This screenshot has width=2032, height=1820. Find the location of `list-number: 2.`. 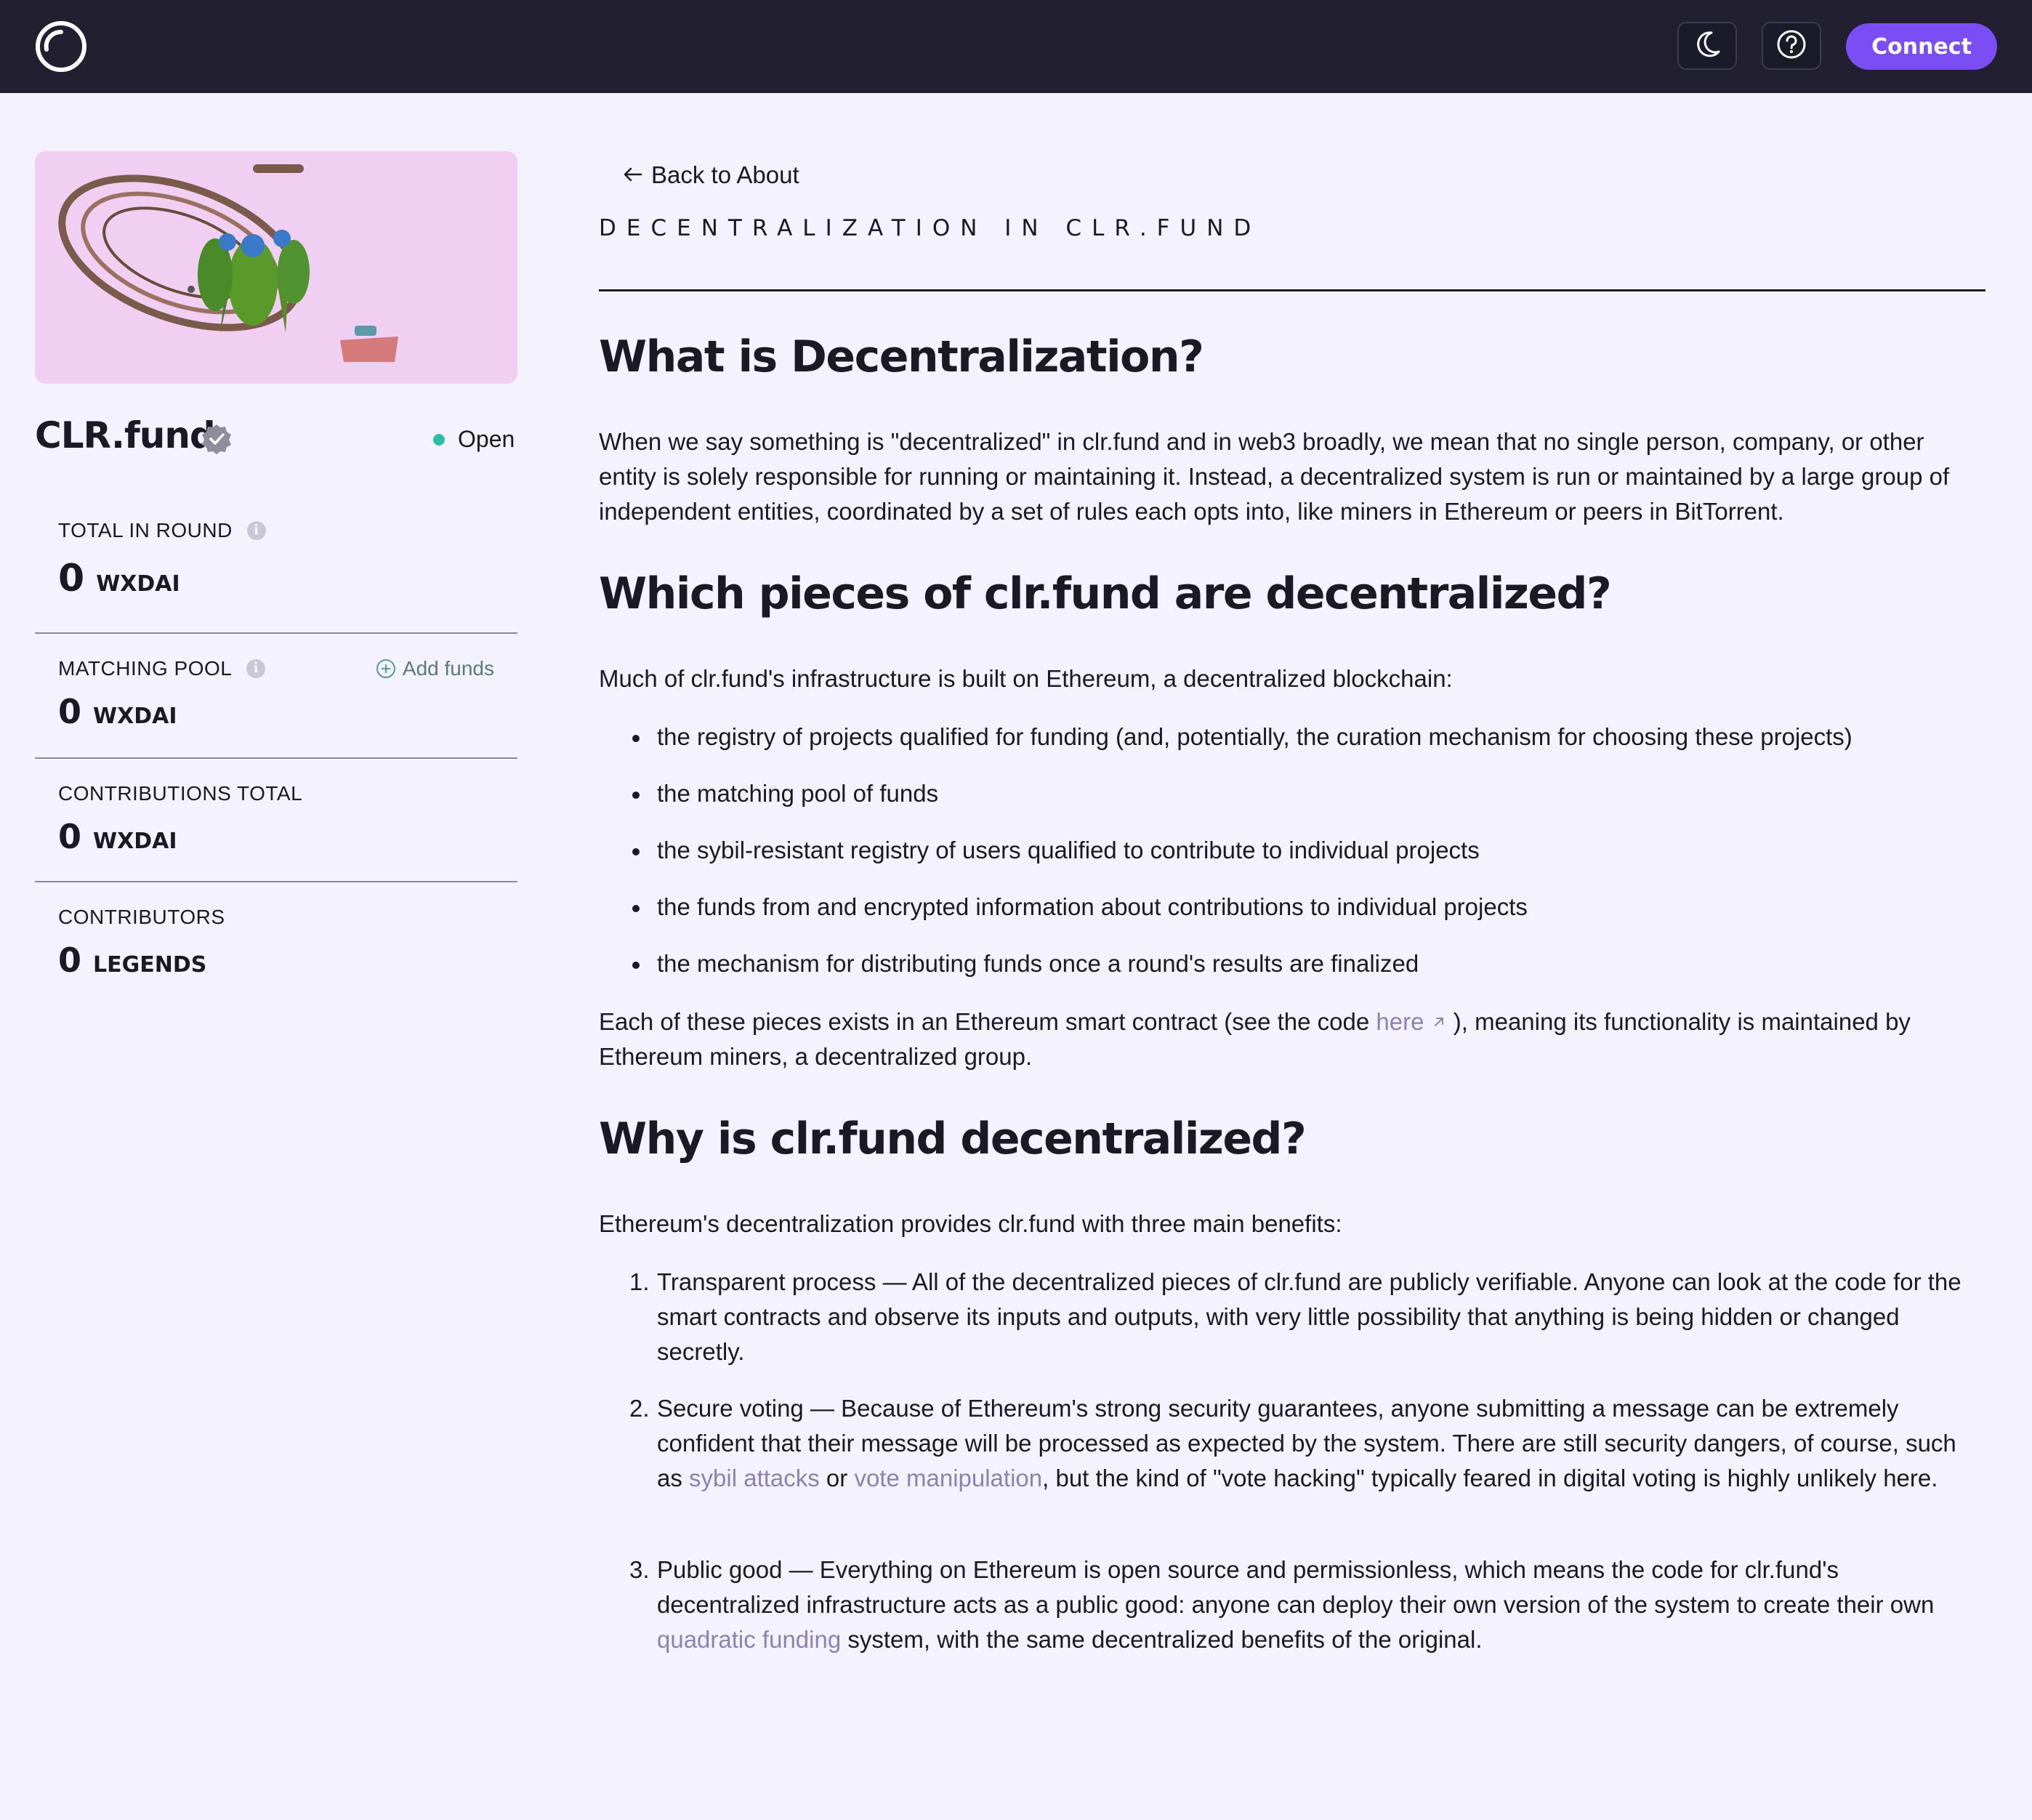

list-number: 2. is located at coordinates (639, 1408).